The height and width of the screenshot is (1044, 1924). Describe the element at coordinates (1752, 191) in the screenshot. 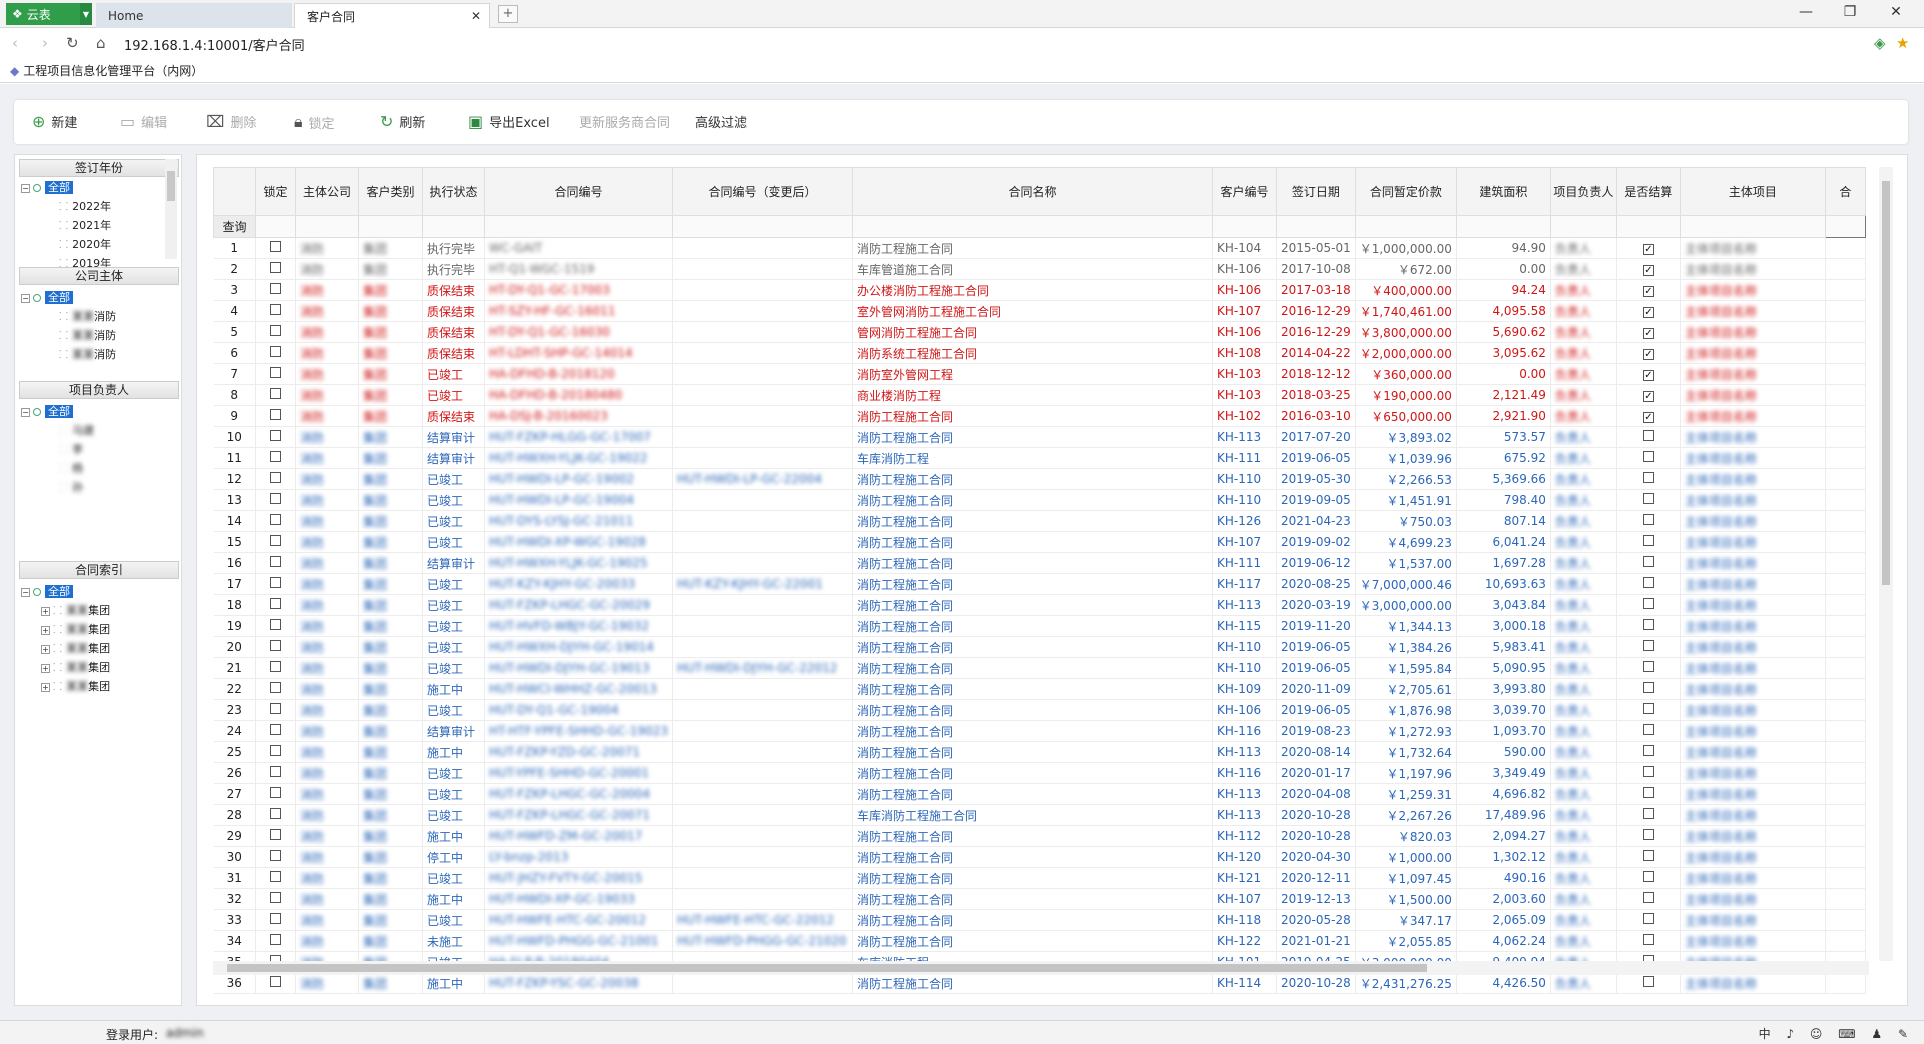

I see `column-header: 主体项目` at that location.